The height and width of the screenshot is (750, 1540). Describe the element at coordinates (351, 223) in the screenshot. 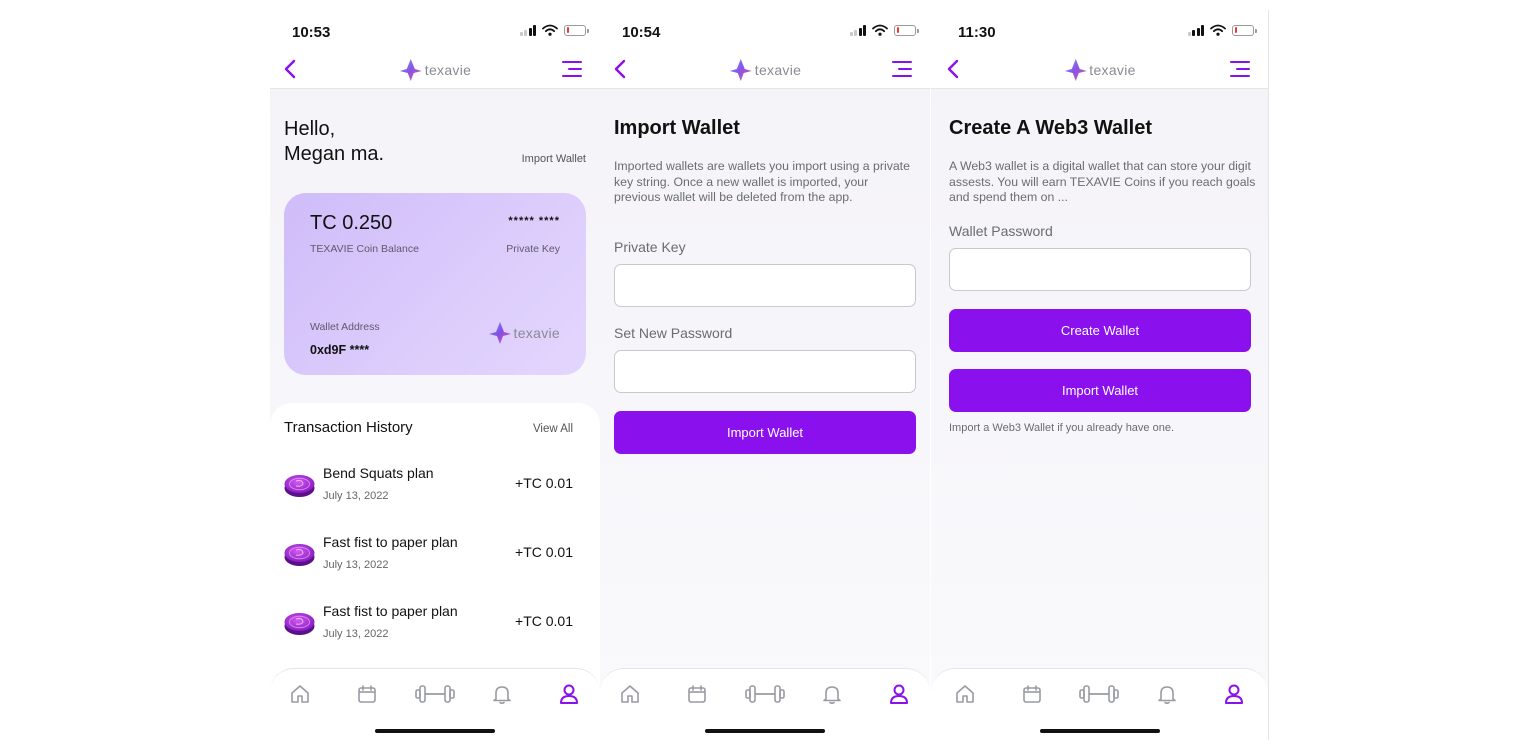

I see `coin-balance: TC 0.250` at that location.